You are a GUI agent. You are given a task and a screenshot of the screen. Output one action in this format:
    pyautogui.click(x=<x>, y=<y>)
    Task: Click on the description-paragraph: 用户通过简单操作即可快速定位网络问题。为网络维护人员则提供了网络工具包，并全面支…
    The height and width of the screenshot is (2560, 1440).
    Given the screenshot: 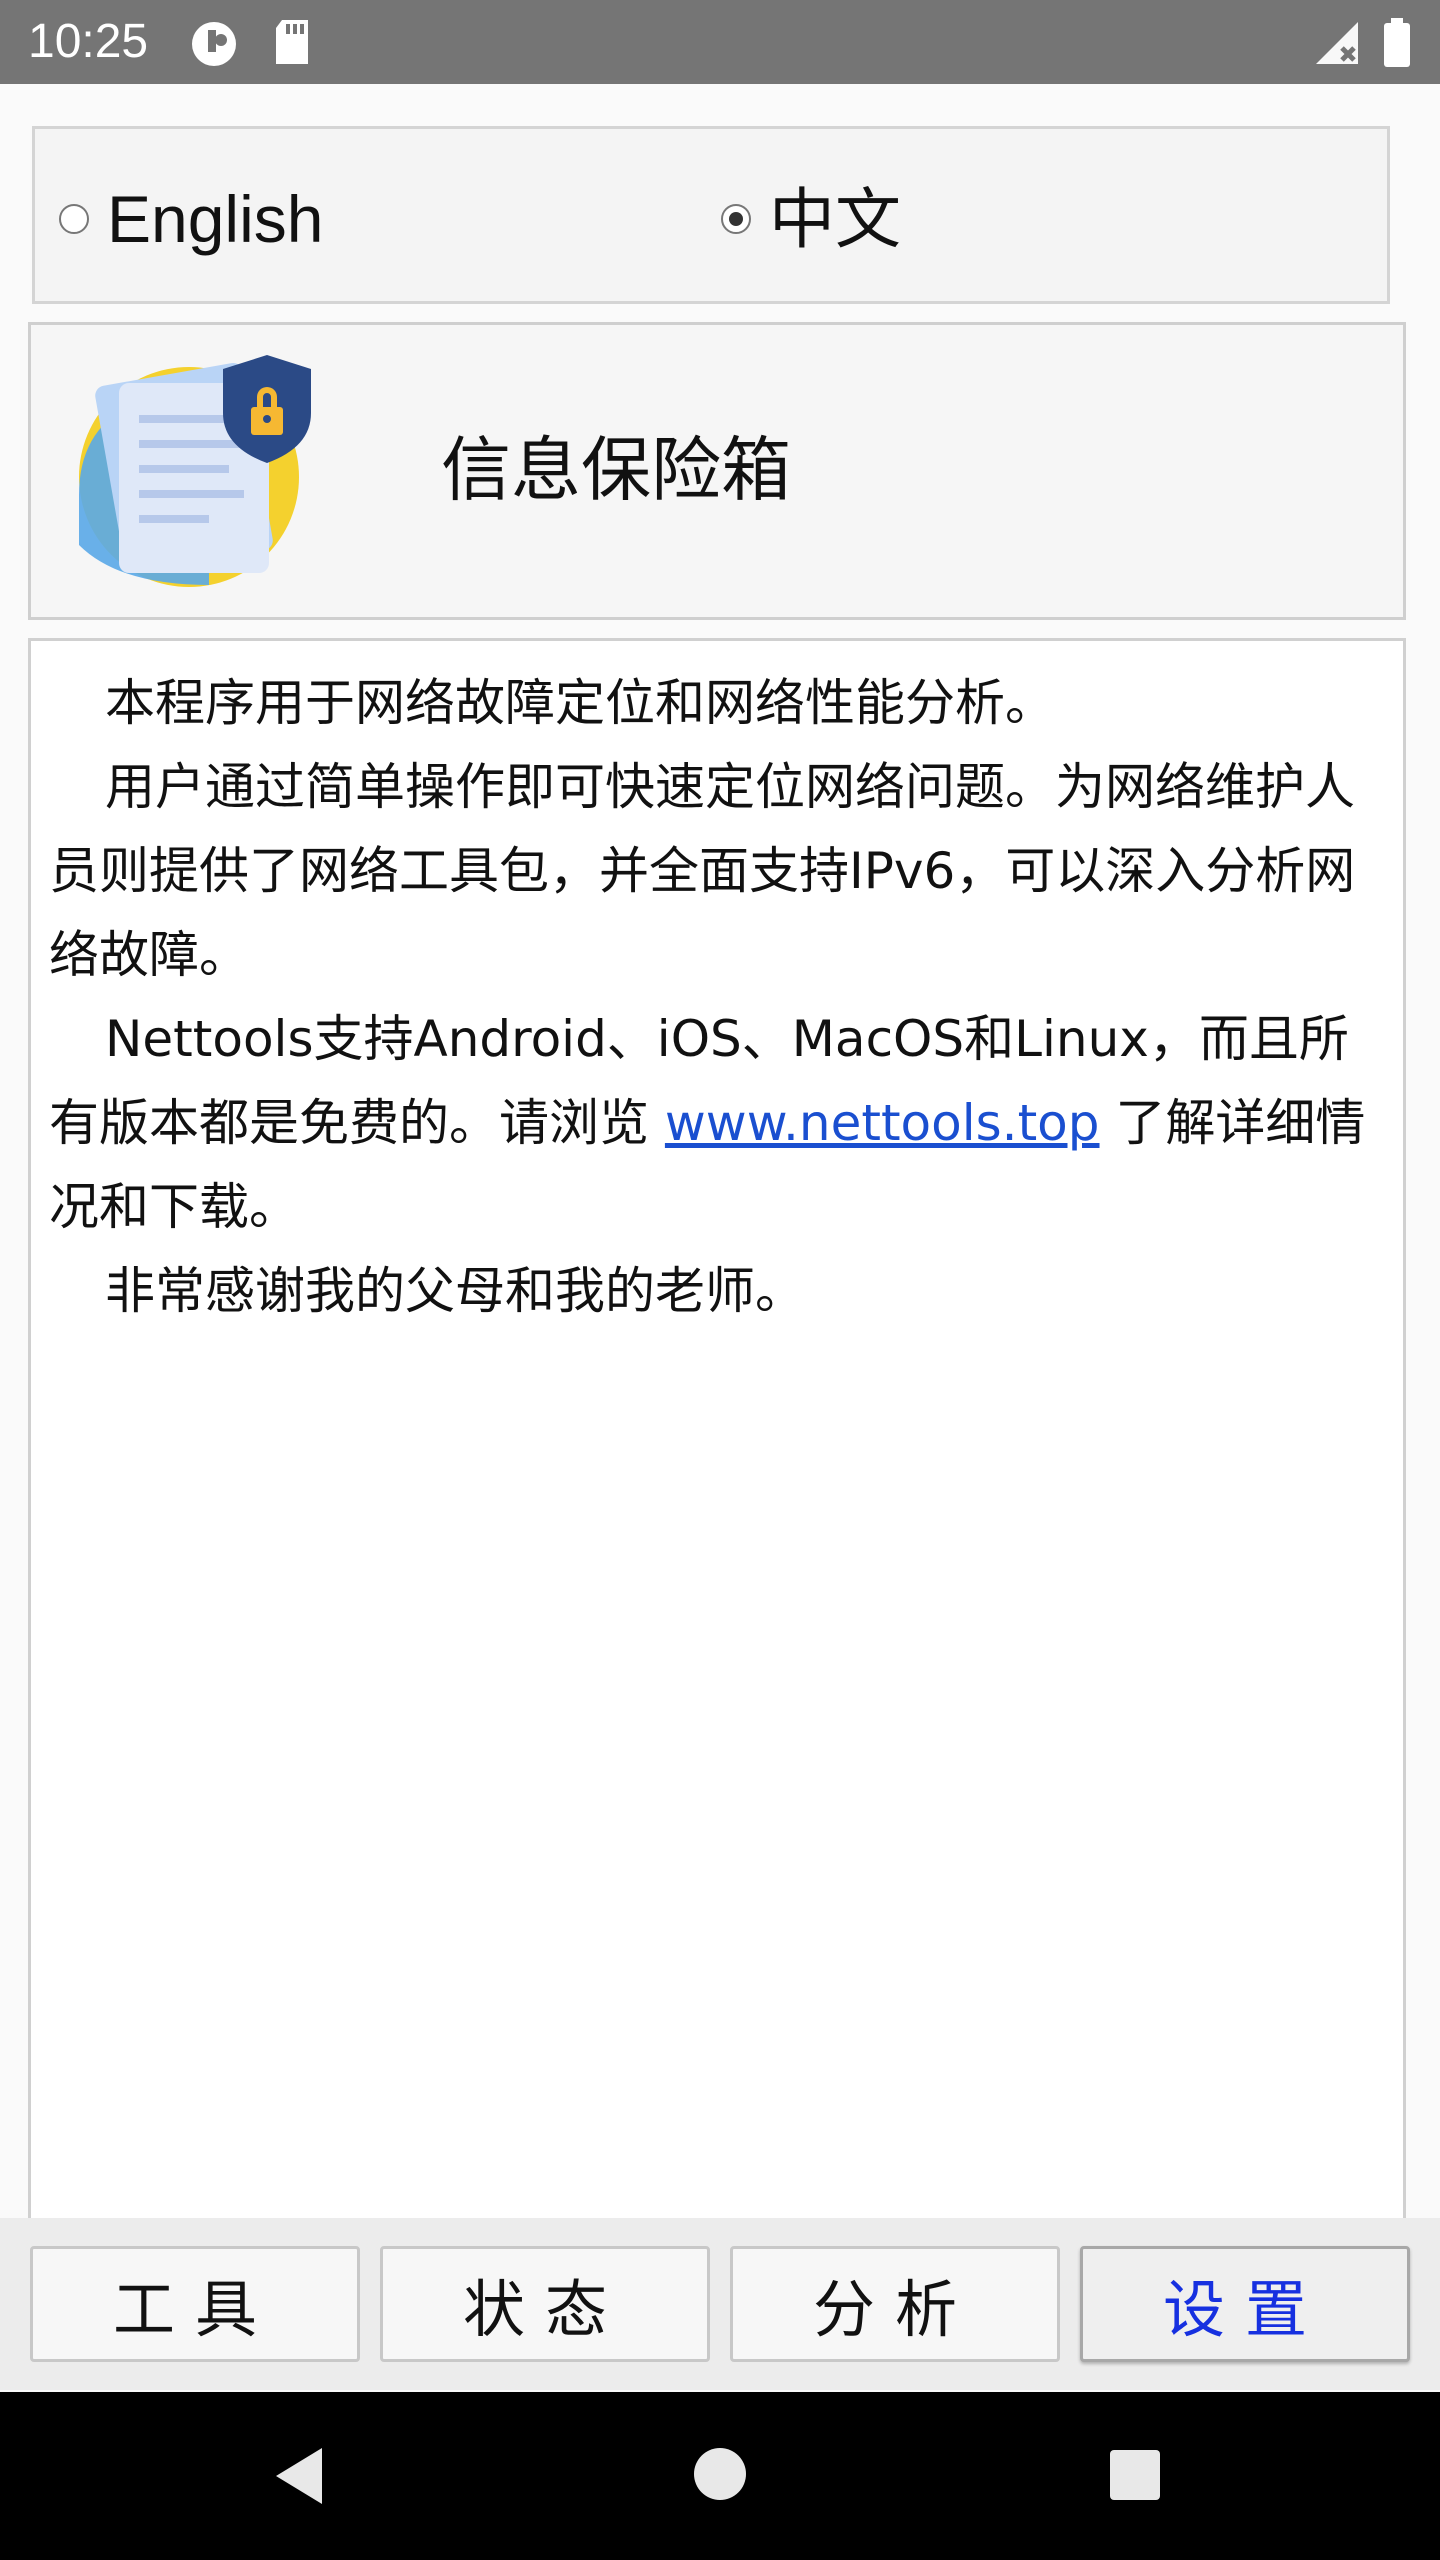 What is the action you would take?
    pyautogui.click(x=702, y=871)
    